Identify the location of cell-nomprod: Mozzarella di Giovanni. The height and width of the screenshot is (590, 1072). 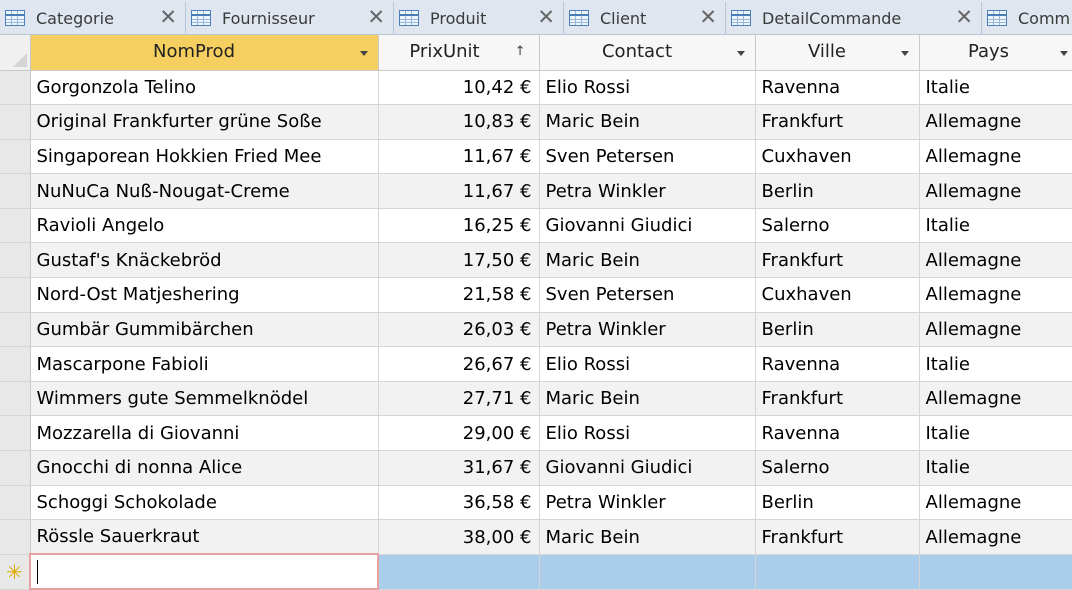
(204, 433).